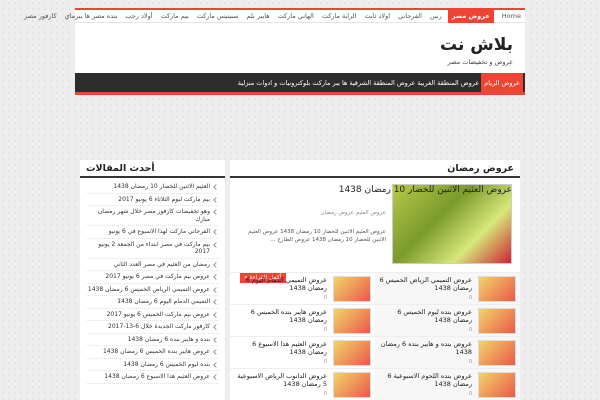 This screenshot has width=600, height=400. I want to click on section-title: عروض رمضان, so click(480, 168).